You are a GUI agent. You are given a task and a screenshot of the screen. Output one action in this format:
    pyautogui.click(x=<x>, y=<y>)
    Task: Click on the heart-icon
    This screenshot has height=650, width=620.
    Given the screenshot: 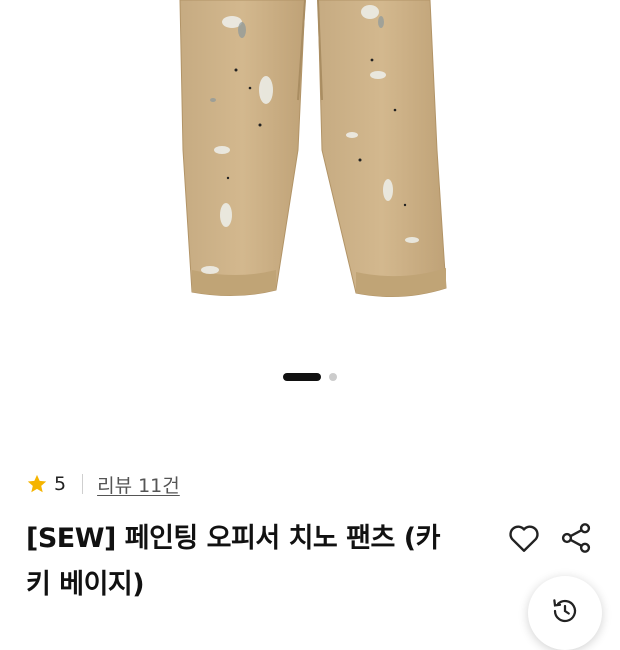 What is the action you would take?
    pyautogui.click(x=524, y=542)
    